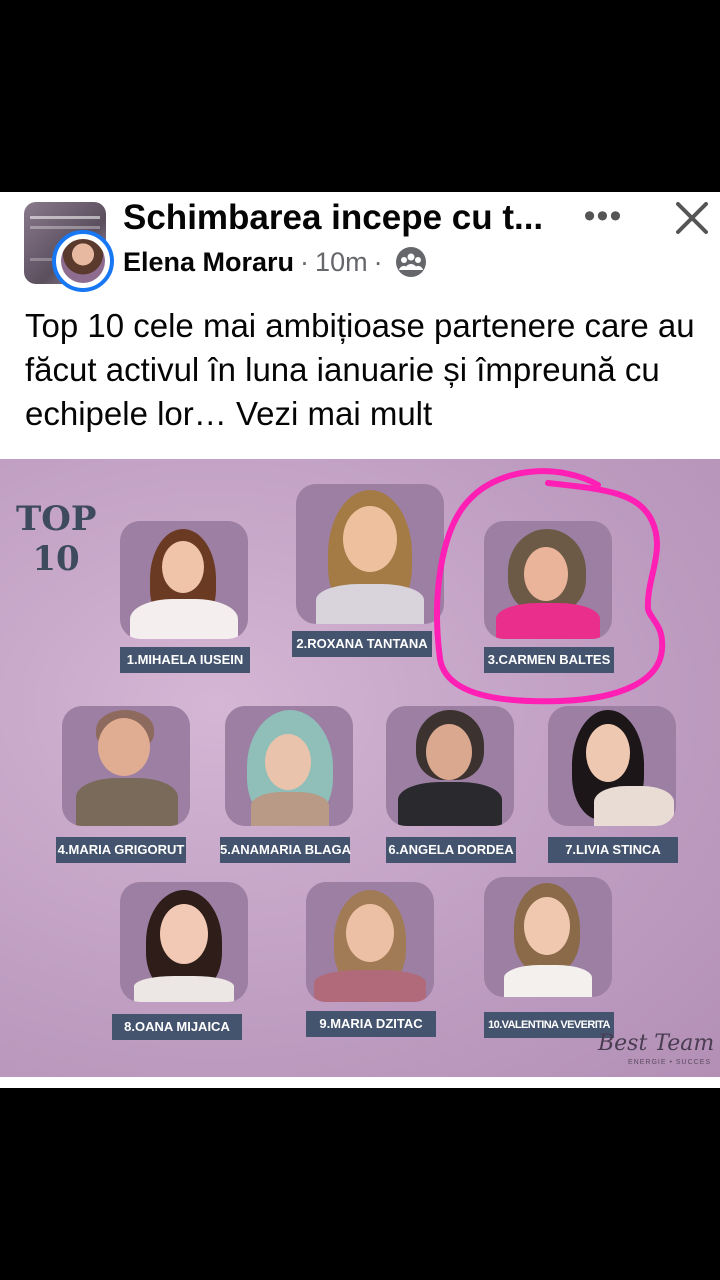 Image resolution: width=720 pixels, height=1280 pixels. Describe the element at coordinates (692, 218) in the screenshot. I see `close-icon` at that location.